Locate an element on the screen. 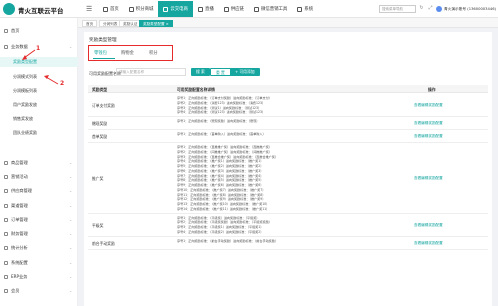 The image size is (498, 306). column-header-type: 奖励类型 is located at coordinates (100, 89).